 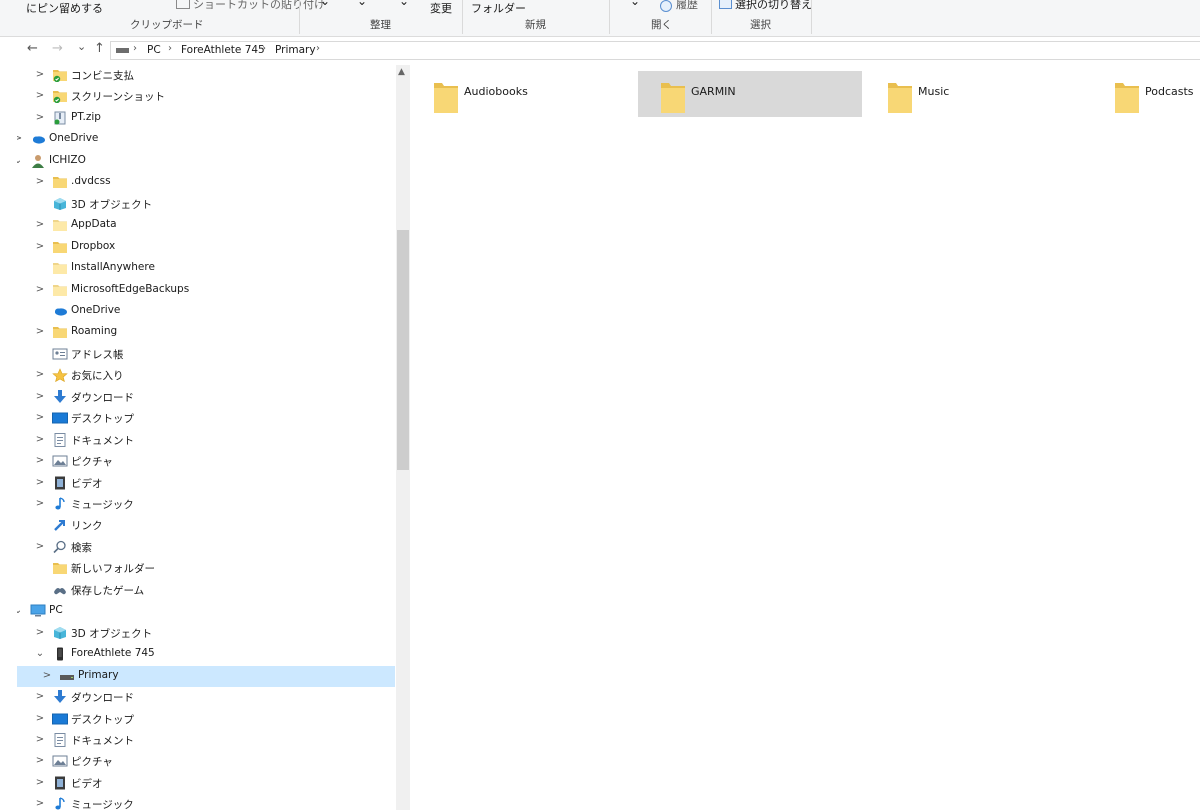 I want to click on tree-item: > Dropbox, so click(x=206, y=247).